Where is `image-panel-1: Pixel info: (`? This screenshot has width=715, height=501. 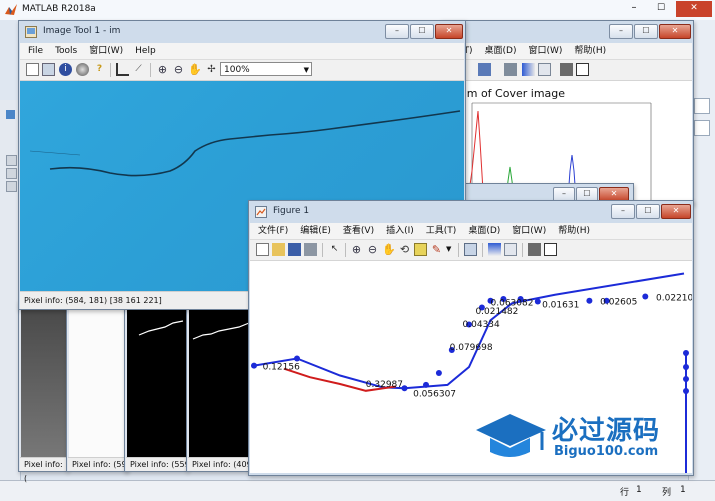 image-panel-1: Pixel info: ( is located at coordinates (43, 391).